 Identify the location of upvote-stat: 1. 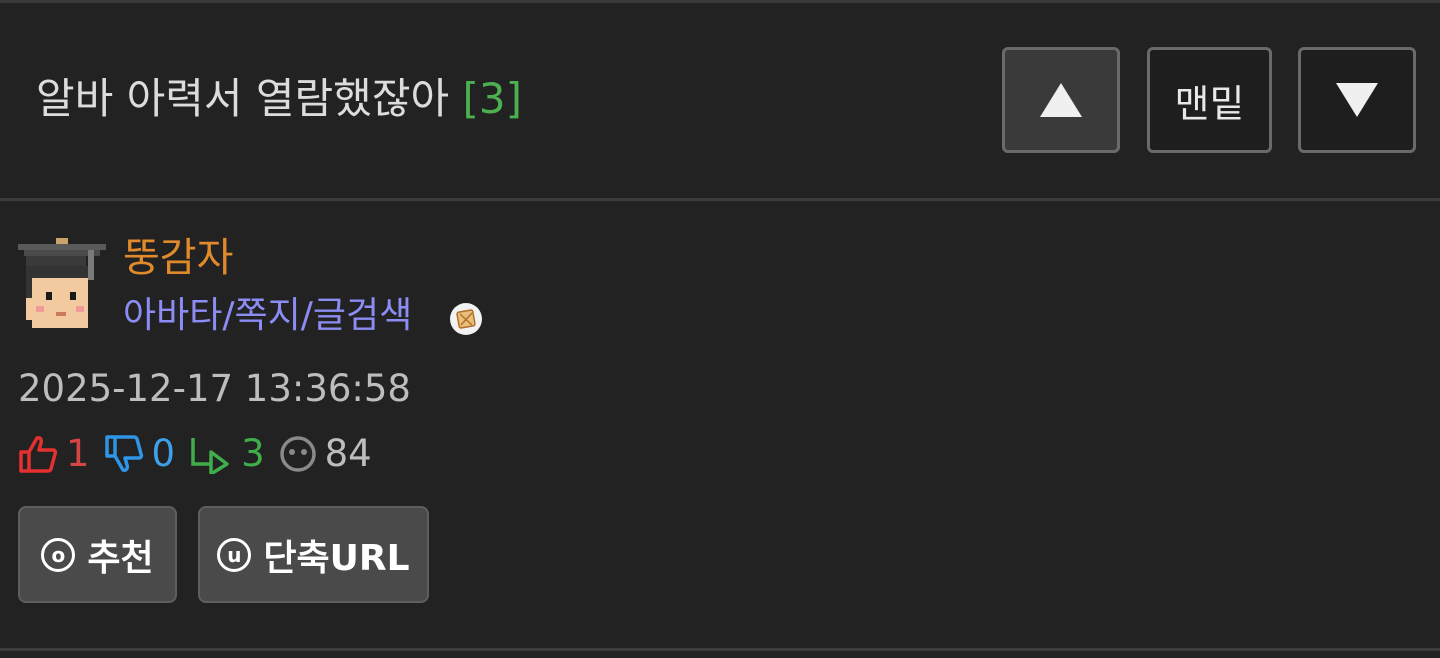
(54, 454).